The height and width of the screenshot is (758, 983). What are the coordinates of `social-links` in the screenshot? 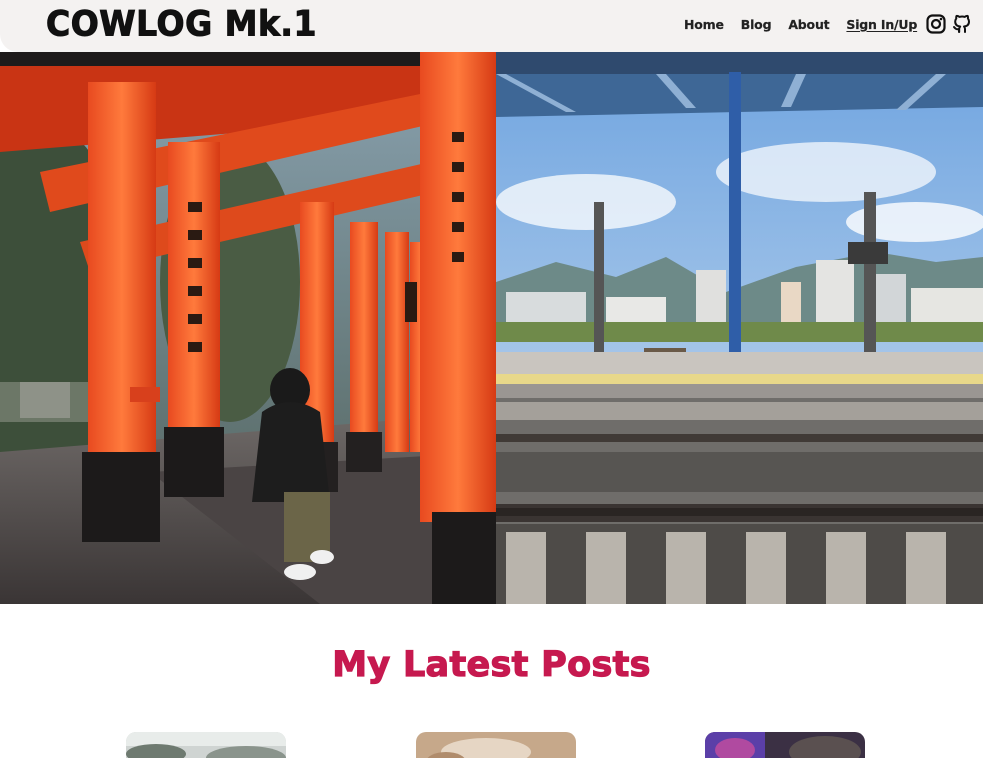 It's located at (949, 24).